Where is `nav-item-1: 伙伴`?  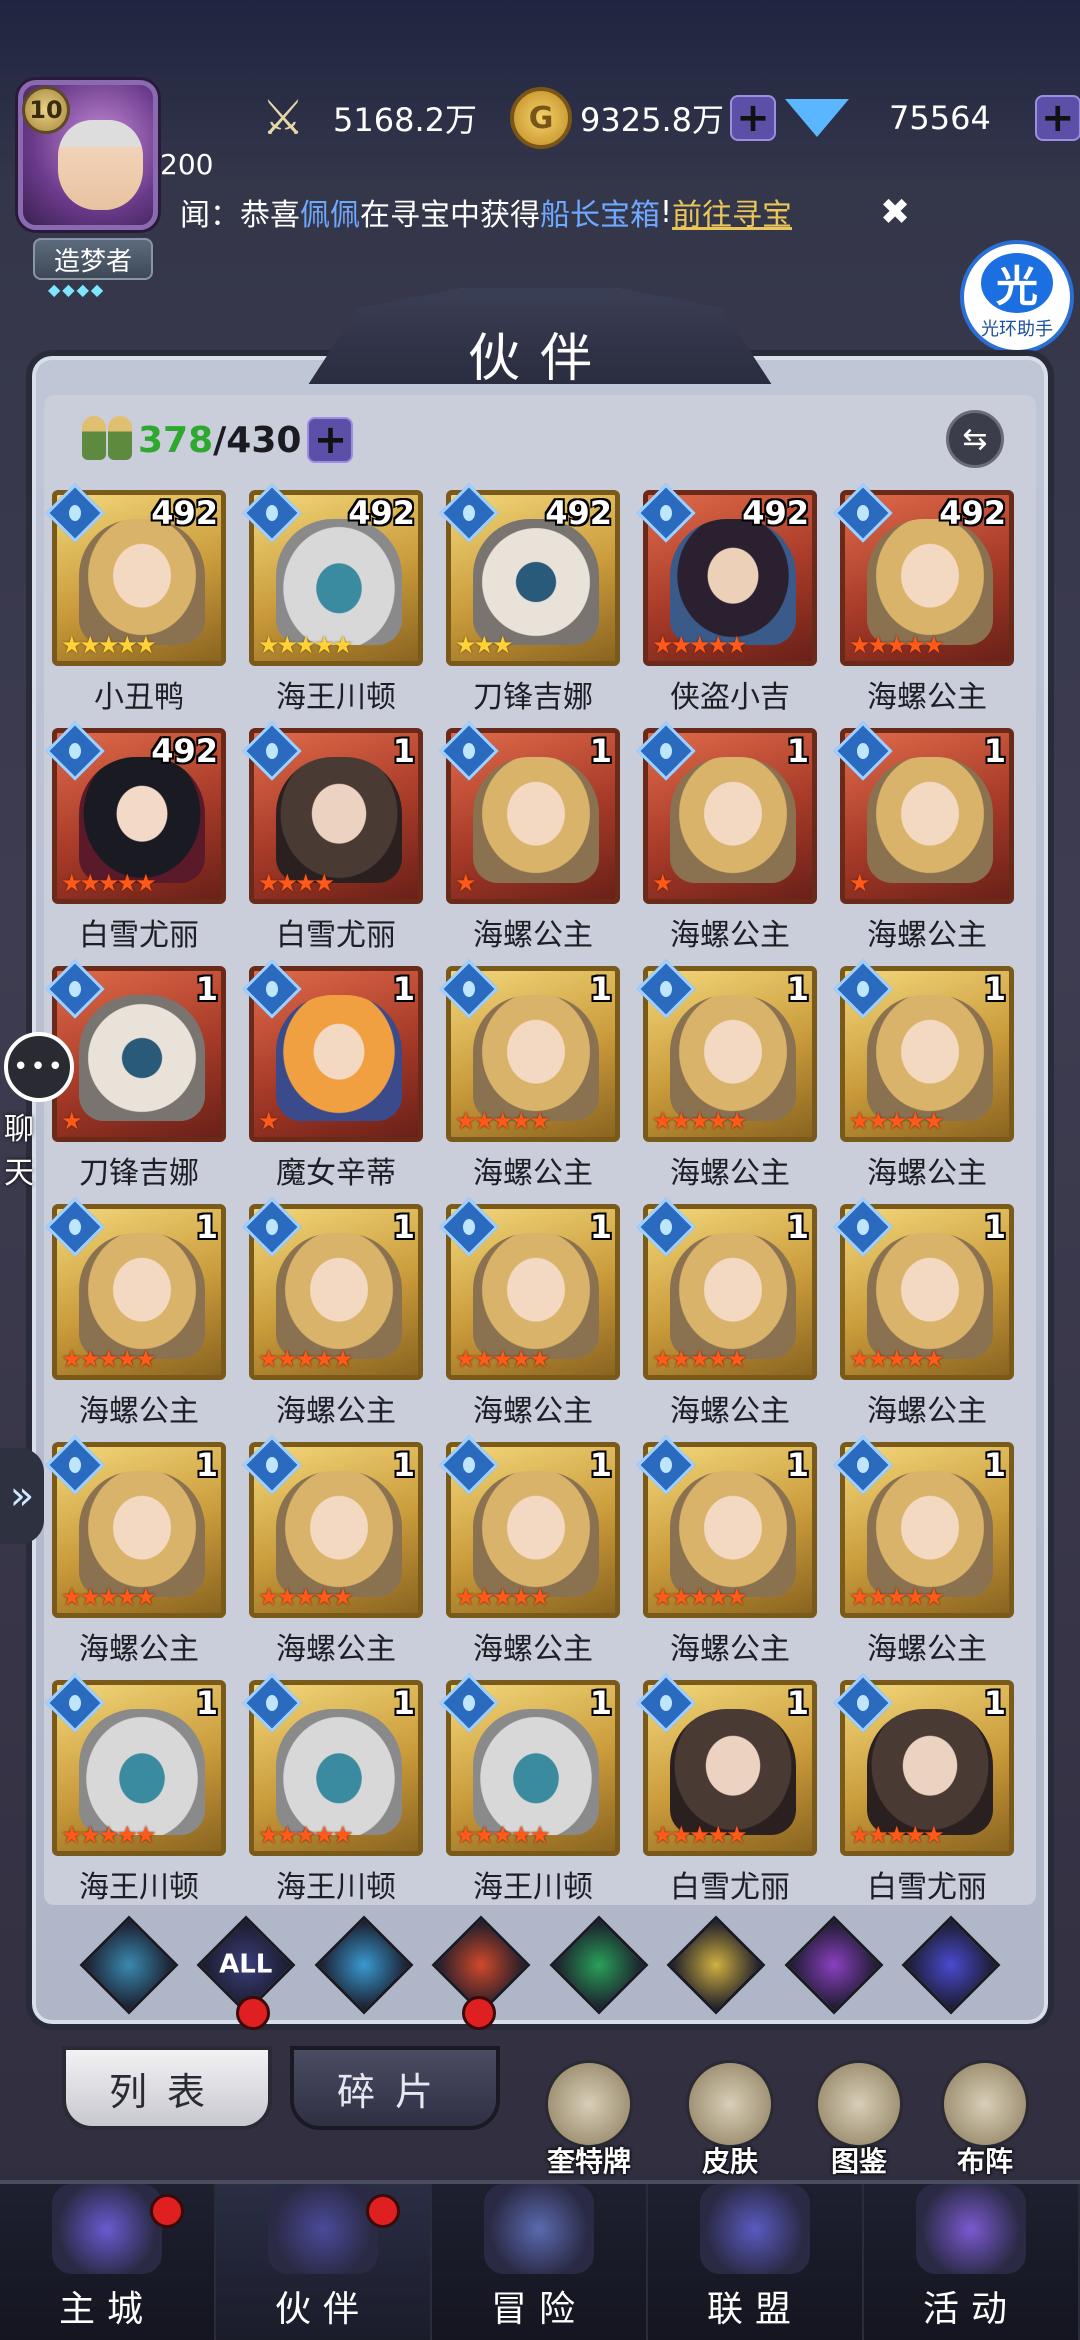
nav-item-1: 伙伴 is located at coordinates (324, 2262).